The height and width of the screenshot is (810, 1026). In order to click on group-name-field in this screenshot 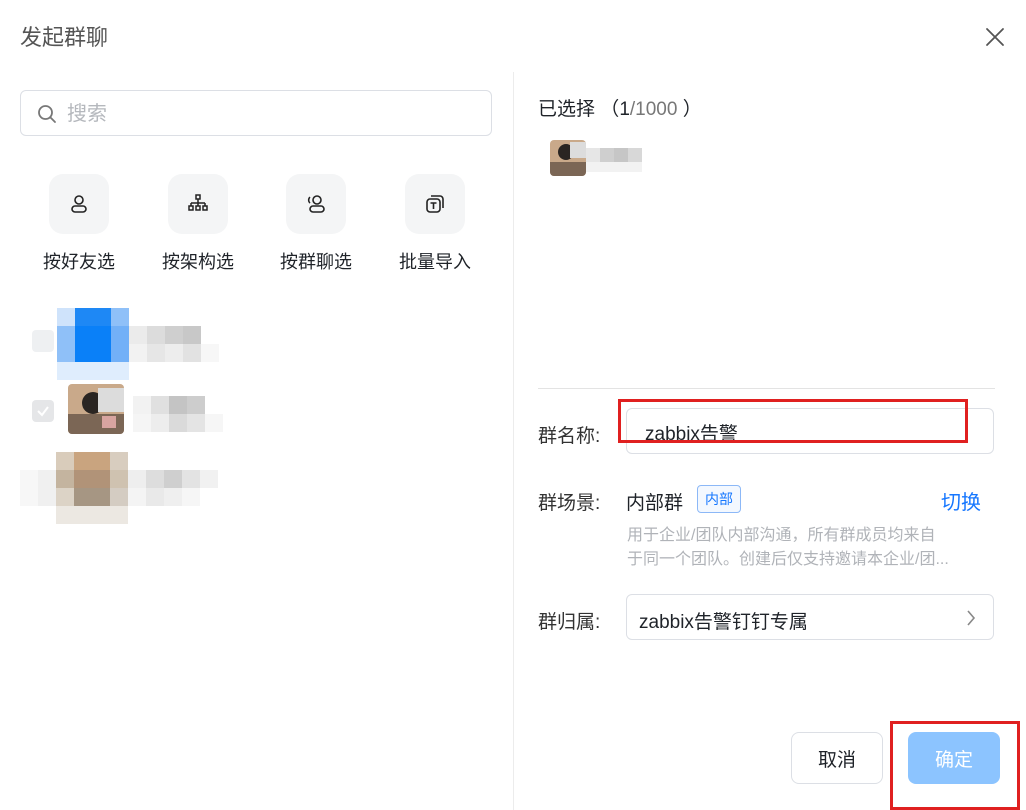, I will do `click(810, 431)`.